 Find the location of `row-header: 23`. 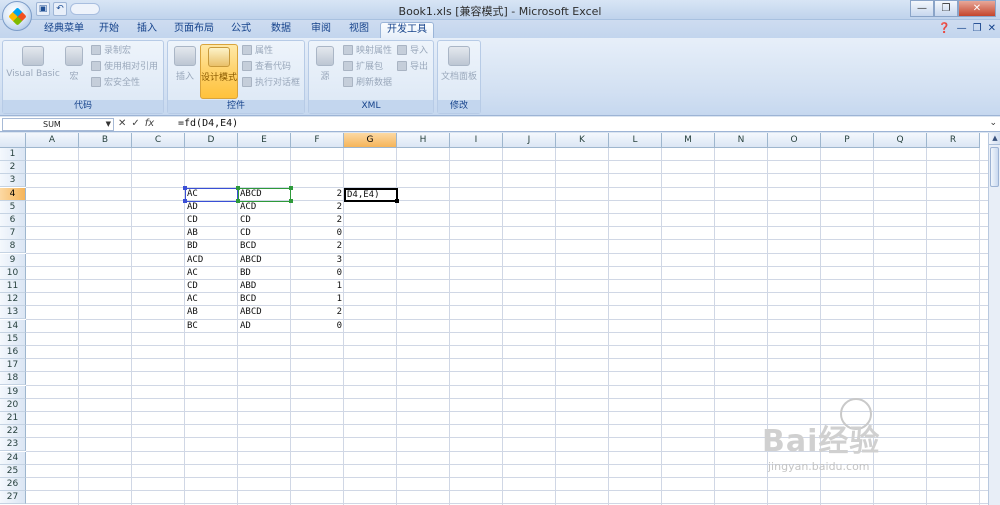

row-header: 23 is located at coordinates (13, 445).